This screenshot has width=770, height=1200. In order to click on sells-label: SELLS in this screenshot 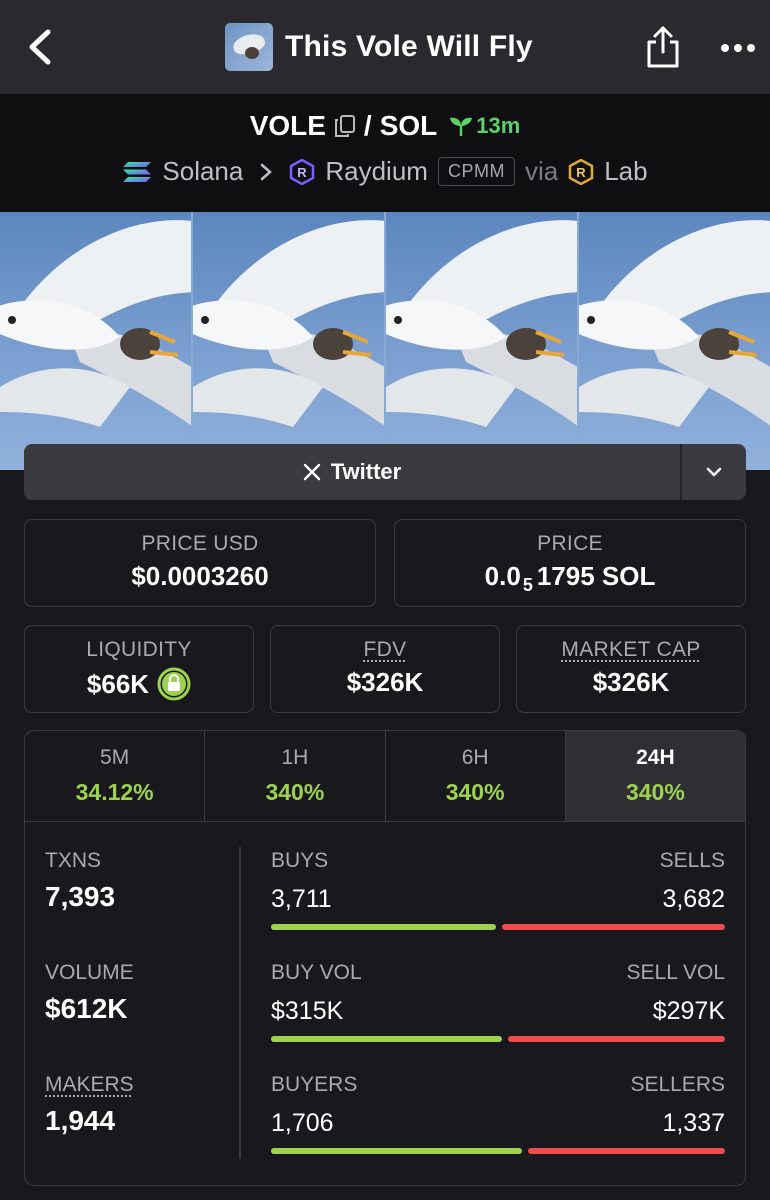, I will do `click(692, 860)`.